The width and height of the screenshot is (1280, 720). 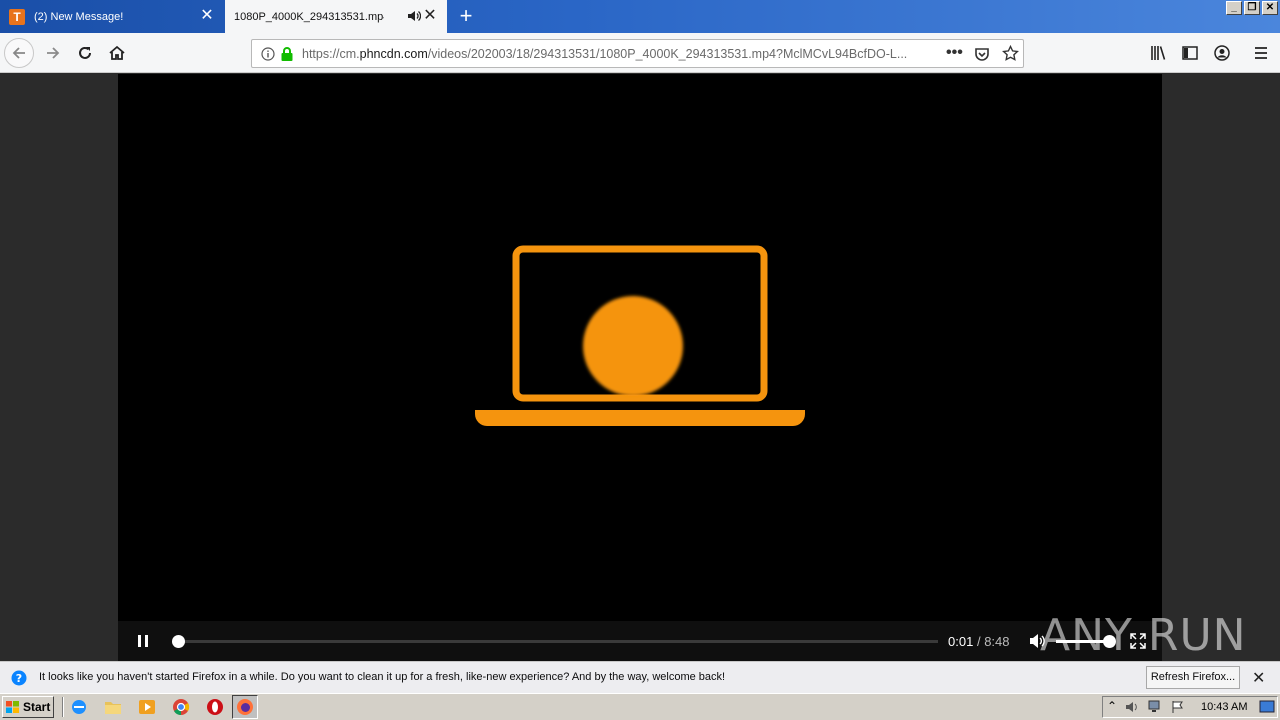 What do you see at coordinates (640, 335) in the screenshot?
I see `laptop-animation-graphic` at bounding box center [640, 335].